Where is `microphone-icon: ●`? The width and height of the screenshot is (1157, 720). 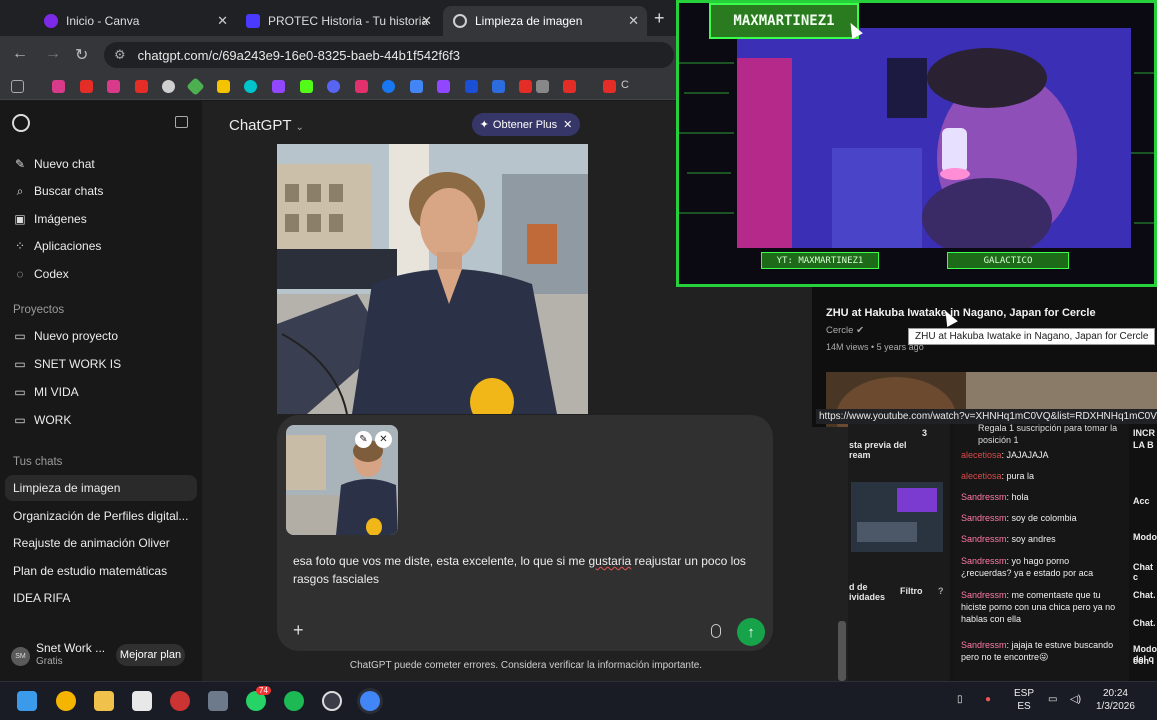 microphone-icon: ● is located at coordinates (988, 699).